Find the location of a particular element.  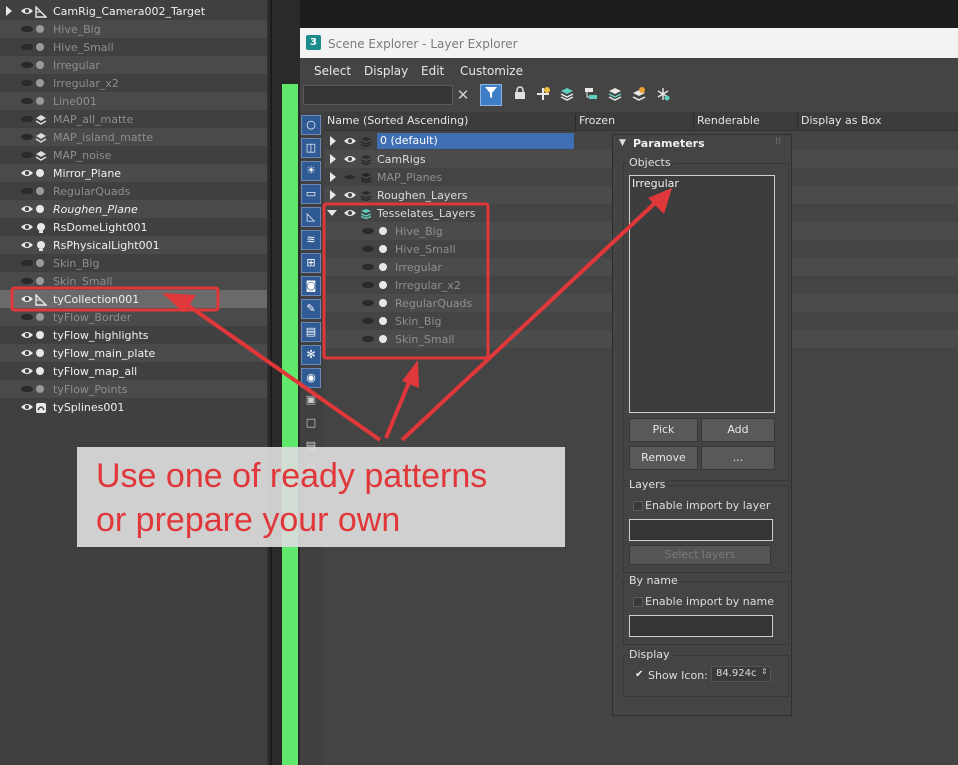

caption-line-2: or prepare your own is located at coordinates (248, 520).